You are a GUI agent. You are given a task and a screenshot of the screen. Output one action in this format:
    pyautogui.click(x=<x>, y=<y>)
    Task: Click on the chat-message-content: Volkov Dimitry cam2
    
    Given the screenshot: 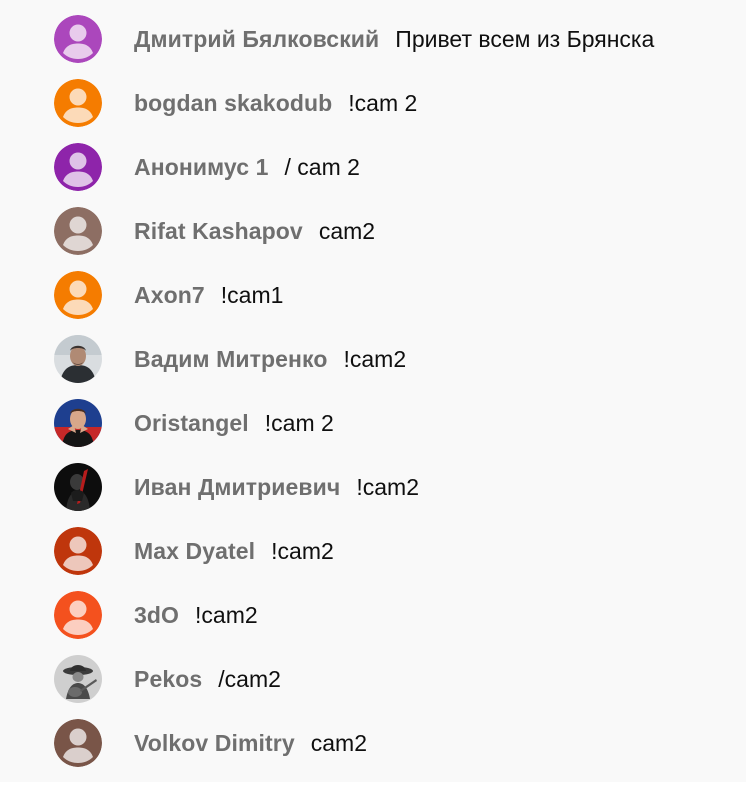 What is the action you would take?
    pyautogui.click(x=250, y=743)
    